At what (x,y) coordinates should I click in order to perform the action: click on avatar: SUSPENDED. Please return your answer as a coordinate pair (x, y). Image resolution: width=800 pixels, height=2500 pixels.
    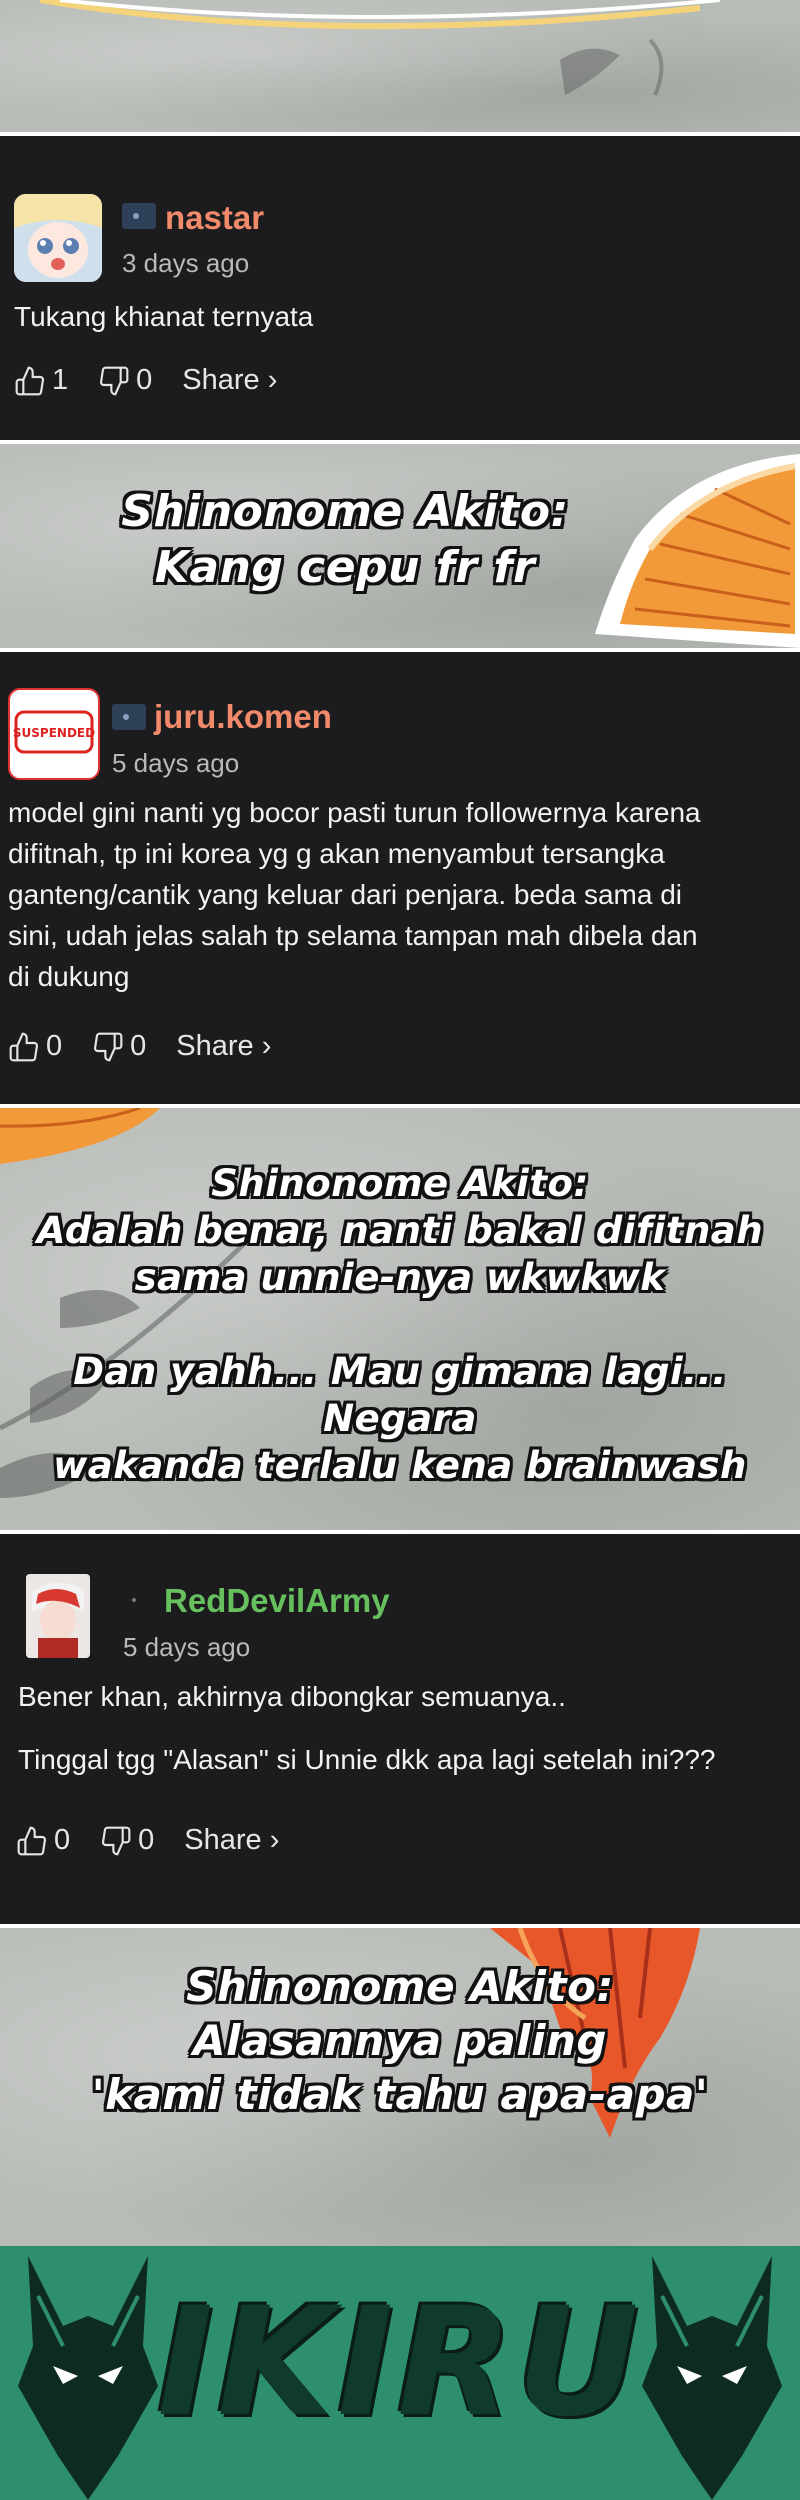
    Looking at the image, I should click on (54, 734).